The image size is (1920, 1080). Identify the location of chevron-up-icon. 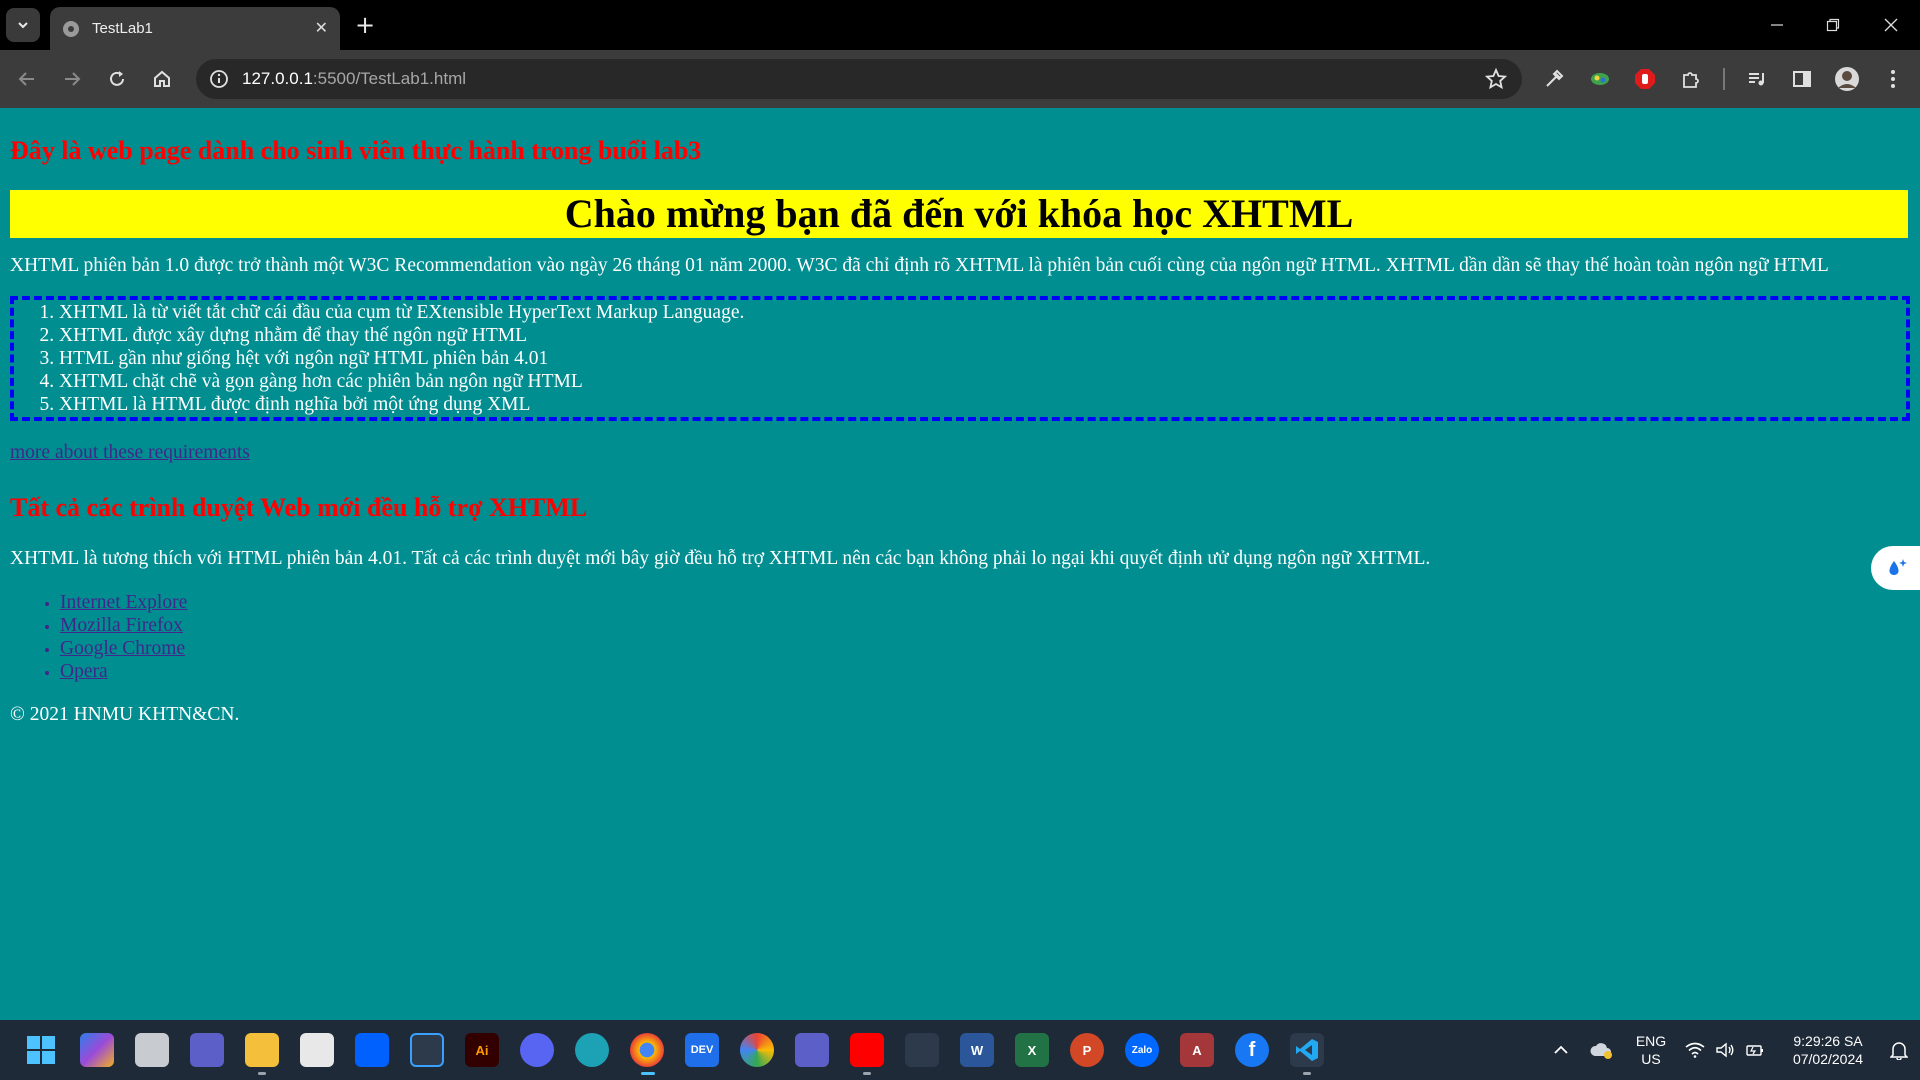
(1561, 1049).